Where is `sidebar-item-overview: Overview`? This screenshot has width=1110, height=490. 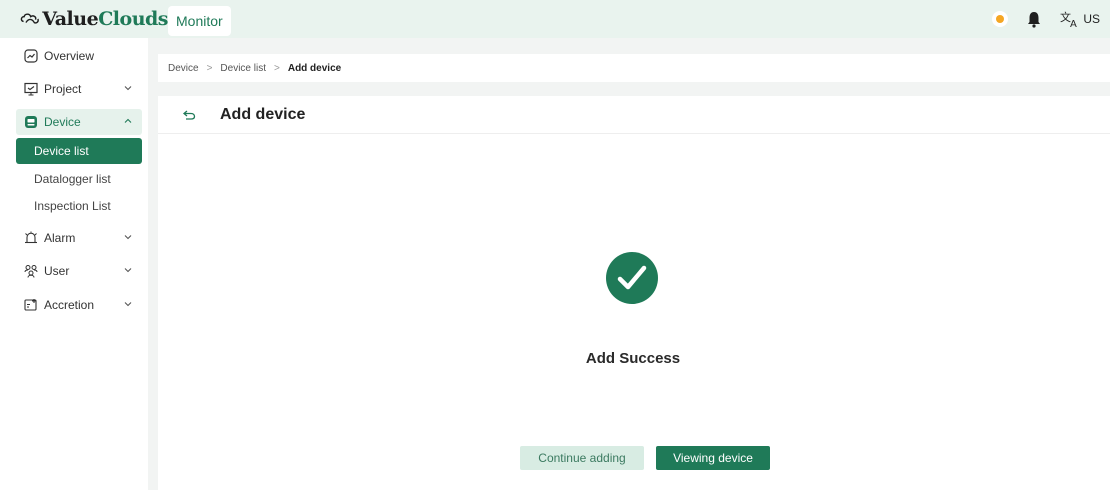 sidebar-item-overview: Overview is located at coordinates (79, 56).